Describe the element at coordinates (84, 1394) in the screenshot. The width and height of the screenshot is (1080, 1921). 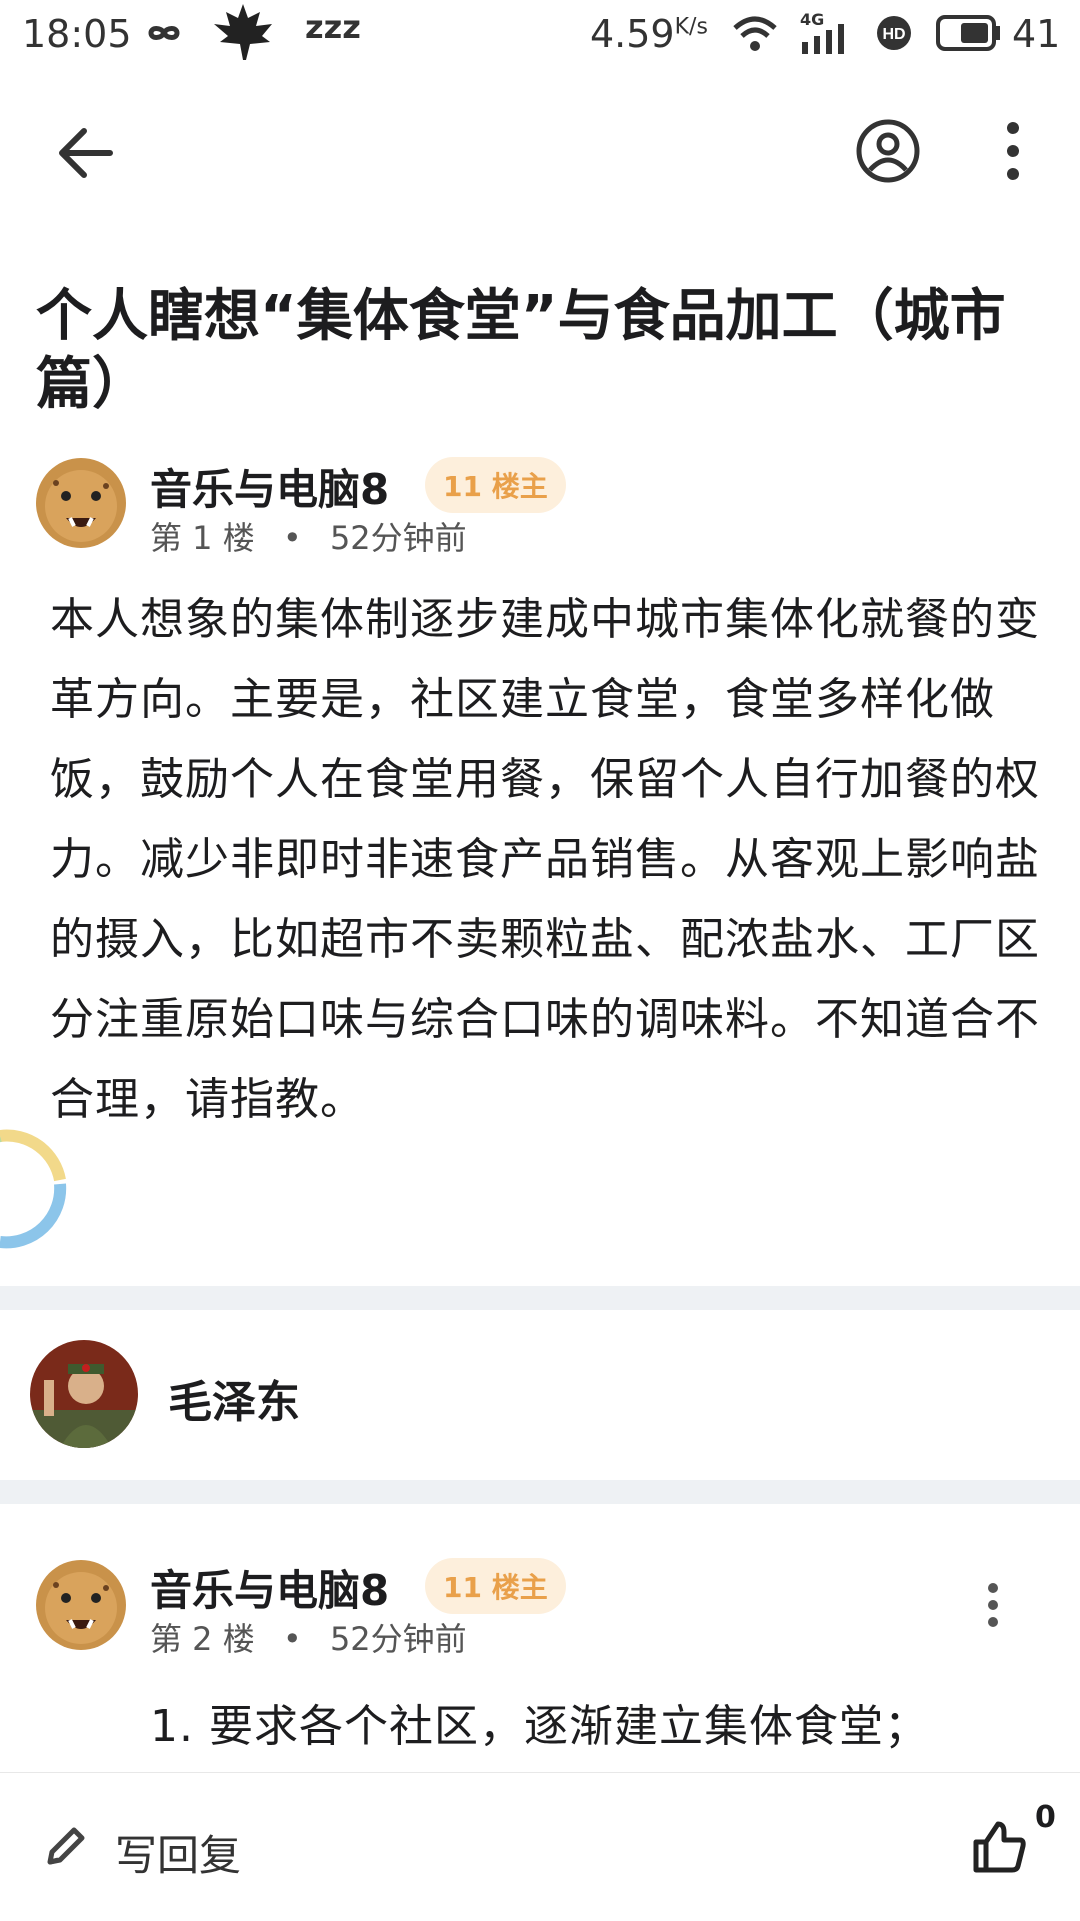
I see `user-avatar` at that location.